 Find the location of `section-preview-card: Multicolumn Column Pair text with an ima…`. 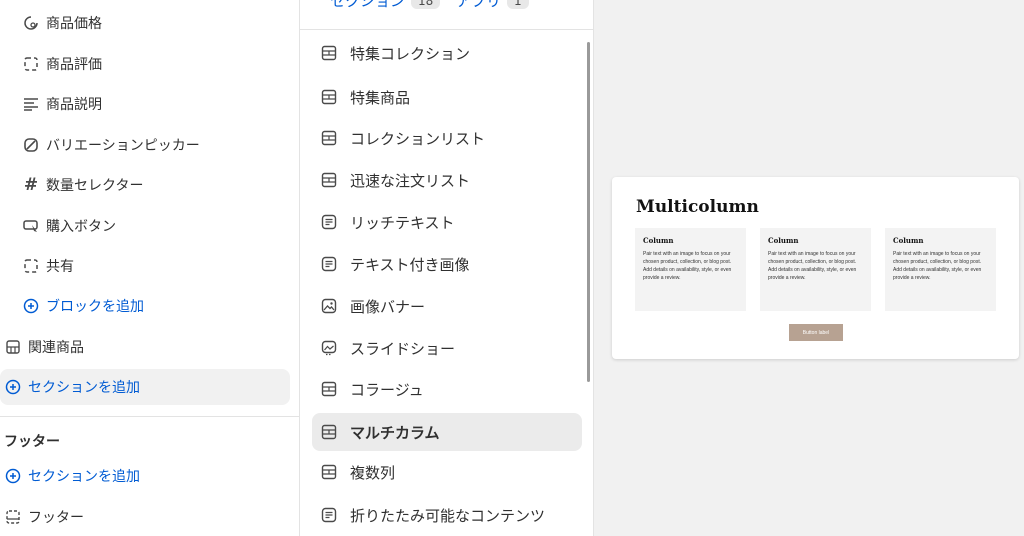

section-preview-card: Multicolumn Column Pair text with an ima… is located at coordinates (815, 268).